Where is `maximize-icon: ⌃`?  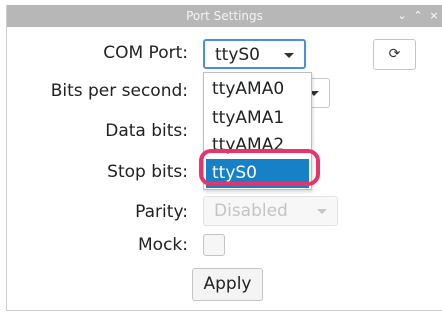
maximize-icon: ⌃ is located at coordinates (418, 16).